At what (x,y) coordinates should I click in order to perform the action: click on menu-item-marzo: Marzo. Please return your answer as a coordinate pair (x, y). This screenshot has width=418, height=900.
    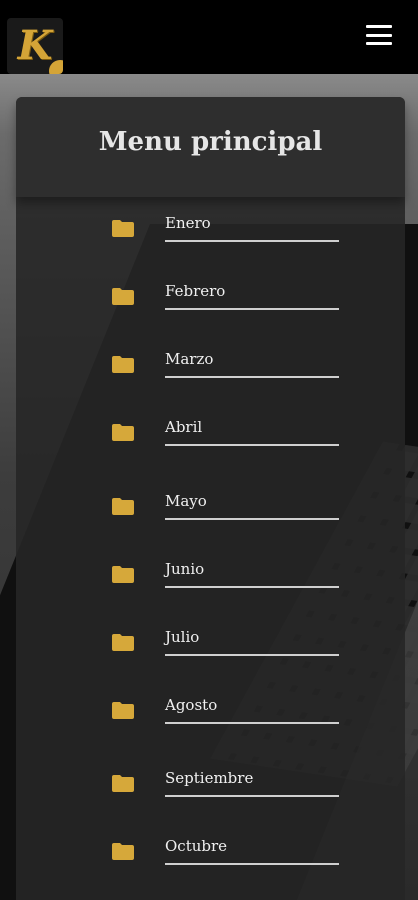
    Looking at the image, I should click on (210, 370).